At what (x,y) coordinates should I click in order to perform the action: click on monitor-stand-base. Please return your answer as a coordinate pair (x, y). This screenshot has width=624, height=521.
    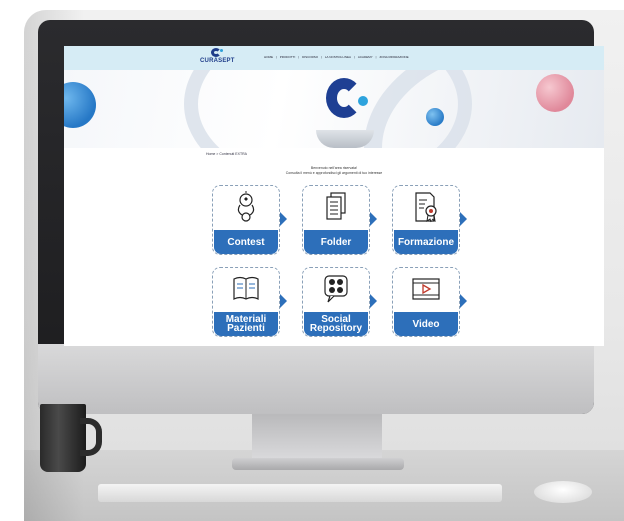
    Looking at the image, I should click on (318, 464).